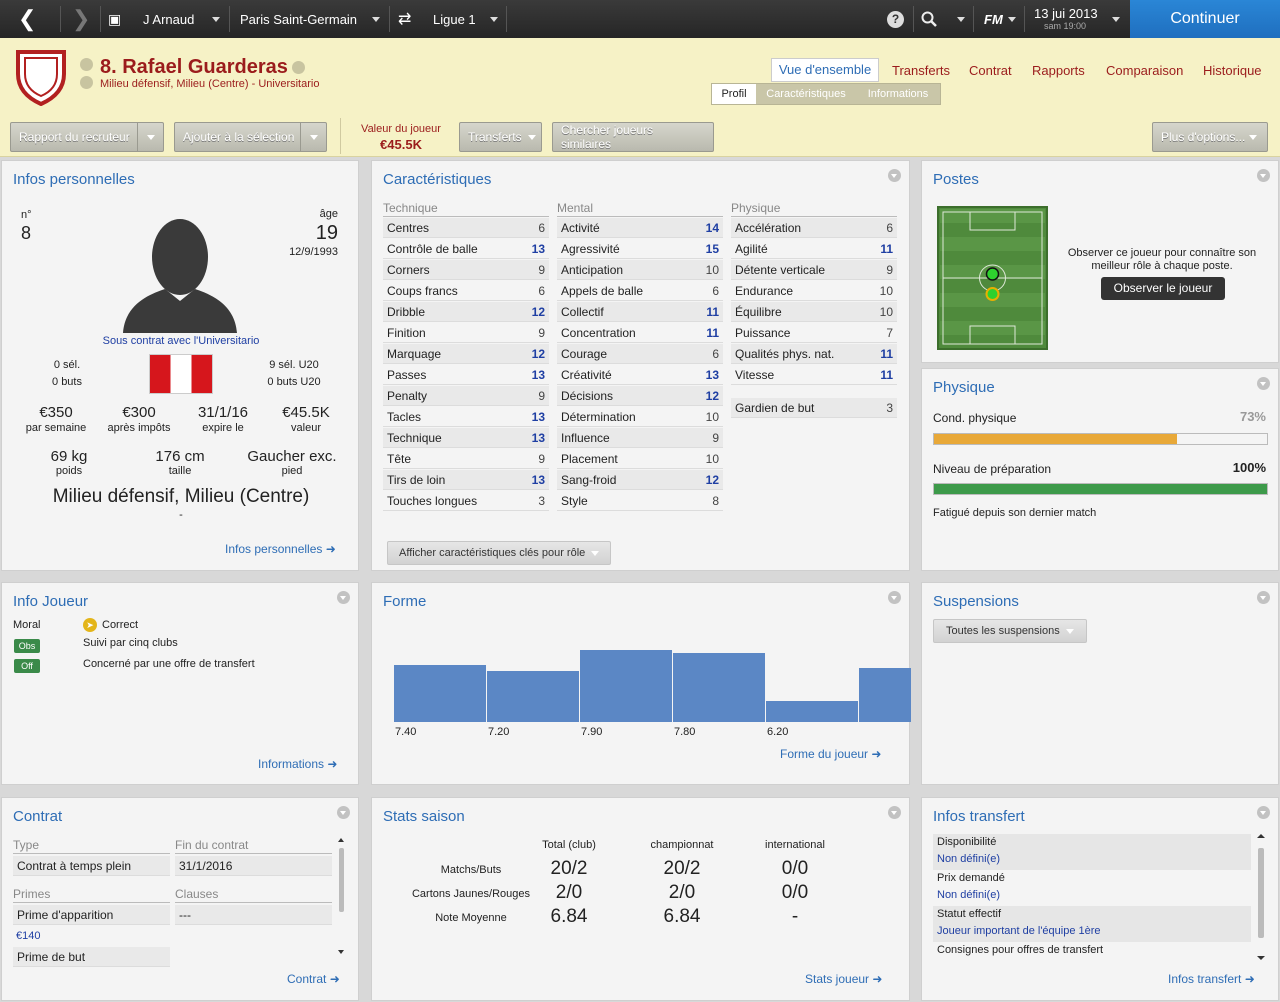  What do you see at coordinates (298, 67) in the screenshot?
I see `player-menu-icon` at bounding box center [298, 67].